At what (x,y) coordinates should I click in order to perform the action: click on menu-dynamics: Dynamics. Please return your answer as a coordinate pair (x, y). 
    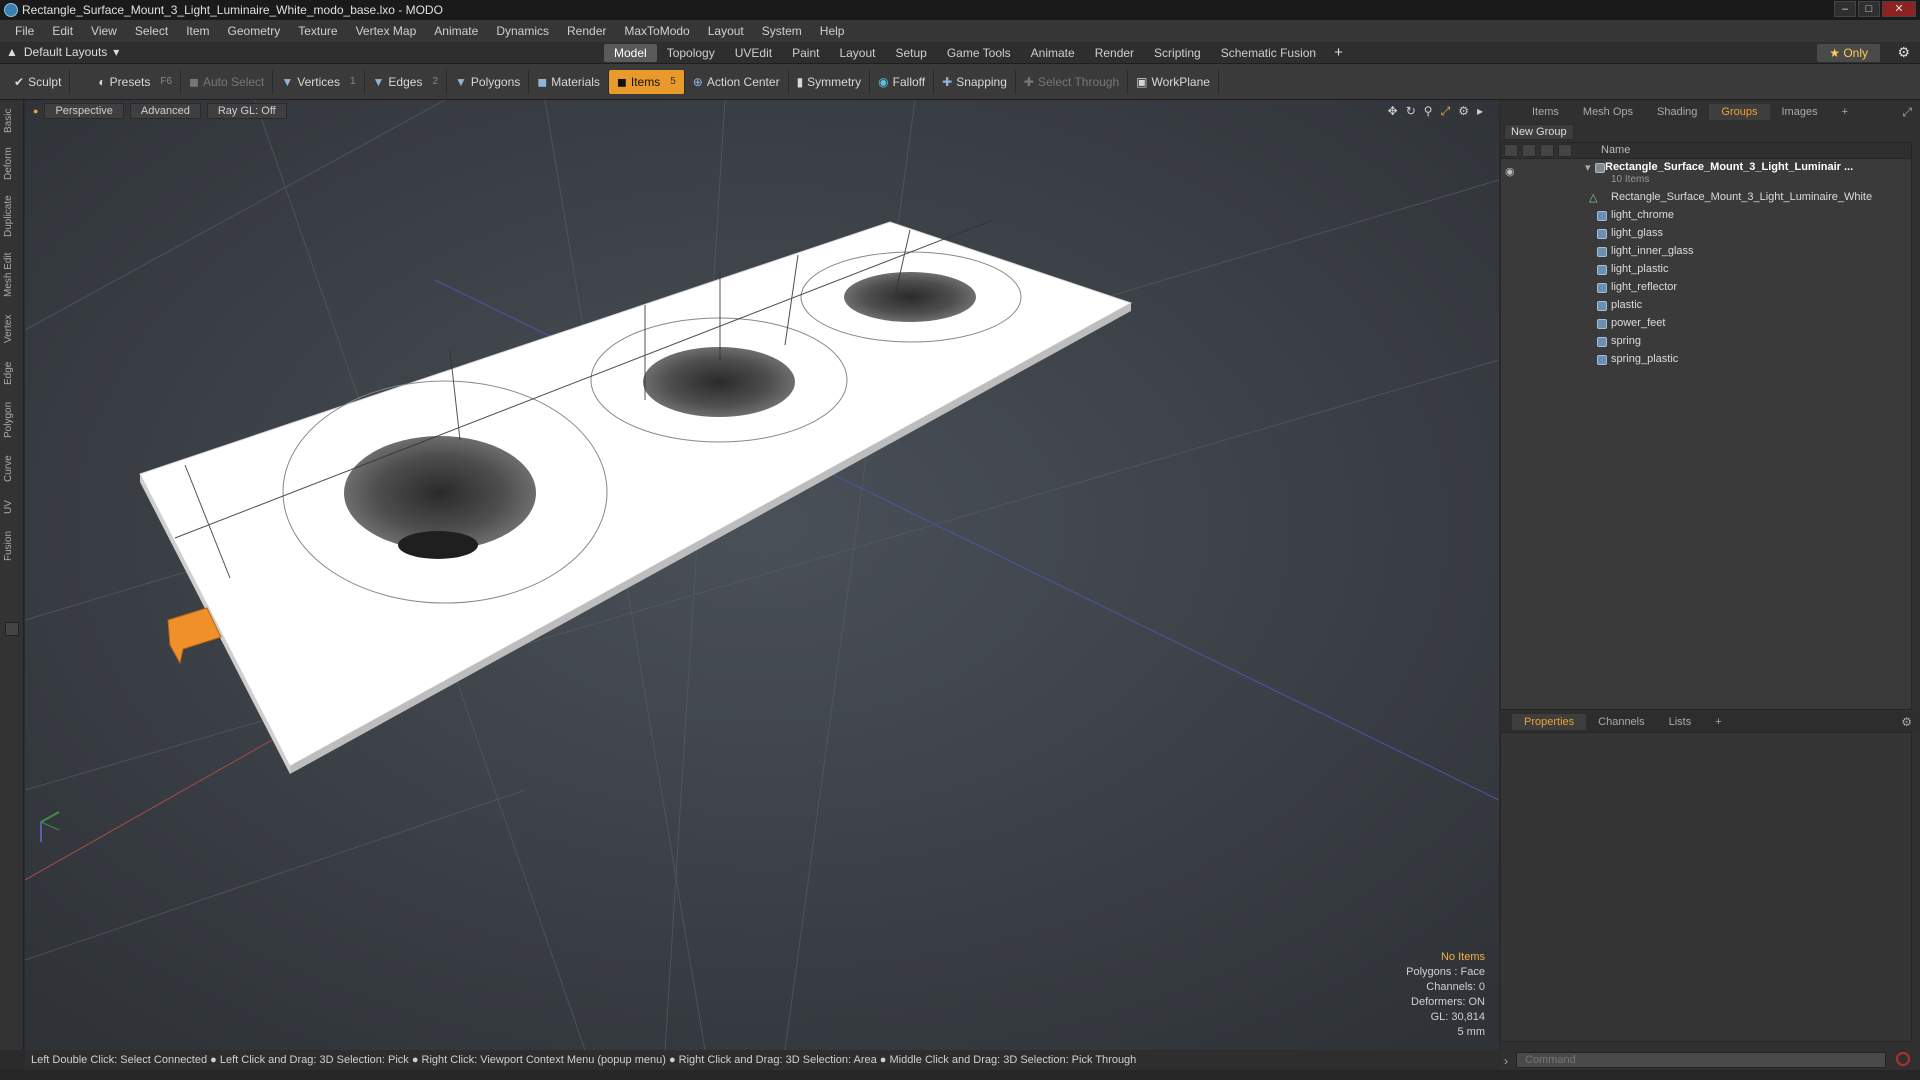
    Looking at the image, I should click on (522, 31).